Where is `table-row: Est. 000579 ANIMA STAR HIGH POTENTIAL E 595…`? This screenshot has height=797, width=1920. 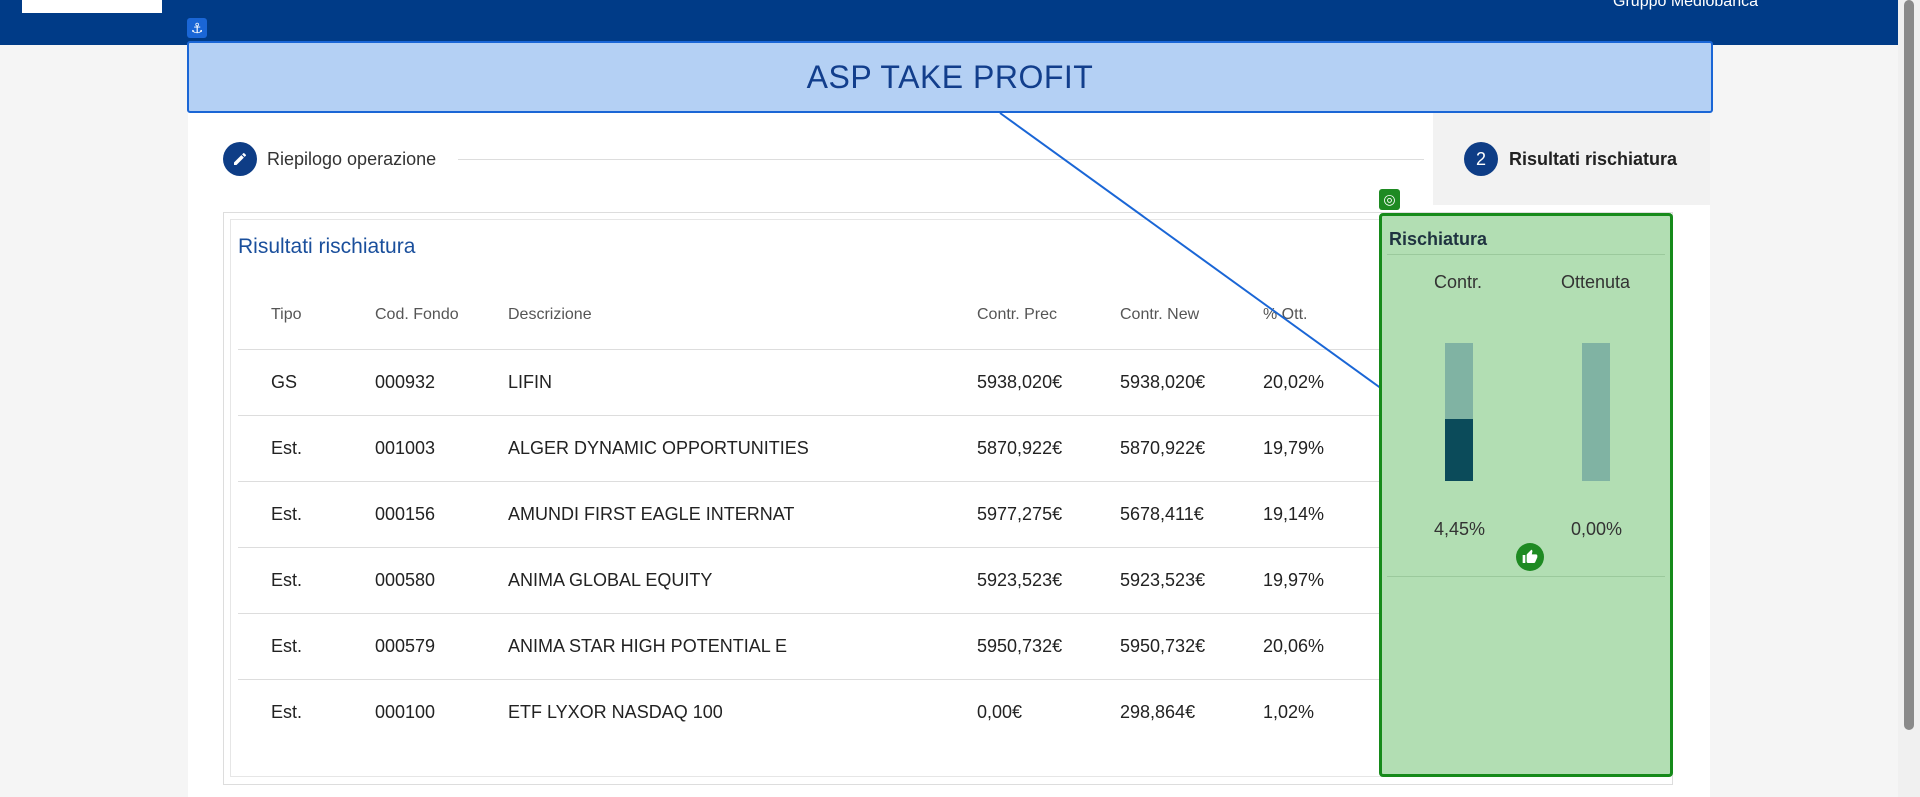
table-row: Est. 000579 ANIMA STAR HIGH POTENTIAL E 595… is located at coordinates (838, 646).